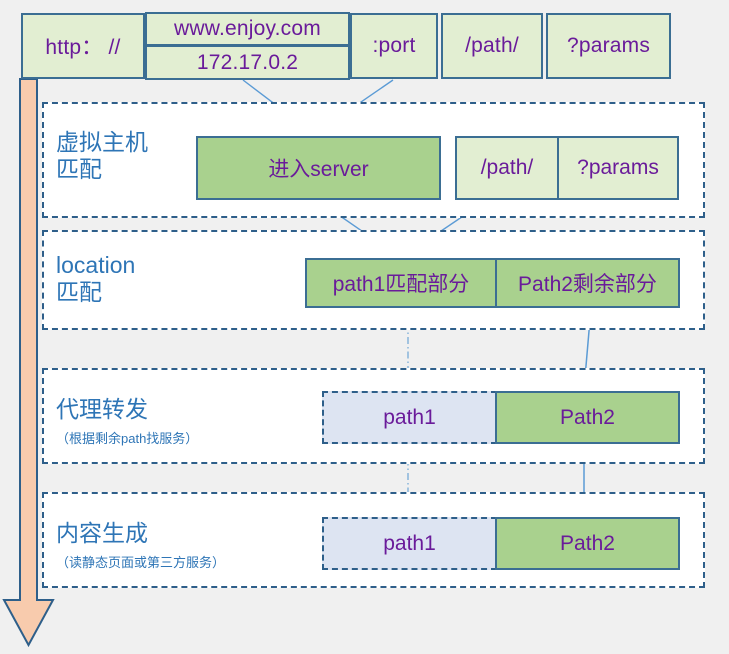 Image resolution: width=729 pixels, height=654 pixels. I want to click on box-proxy-path1-label: path1, so click(409, 417).